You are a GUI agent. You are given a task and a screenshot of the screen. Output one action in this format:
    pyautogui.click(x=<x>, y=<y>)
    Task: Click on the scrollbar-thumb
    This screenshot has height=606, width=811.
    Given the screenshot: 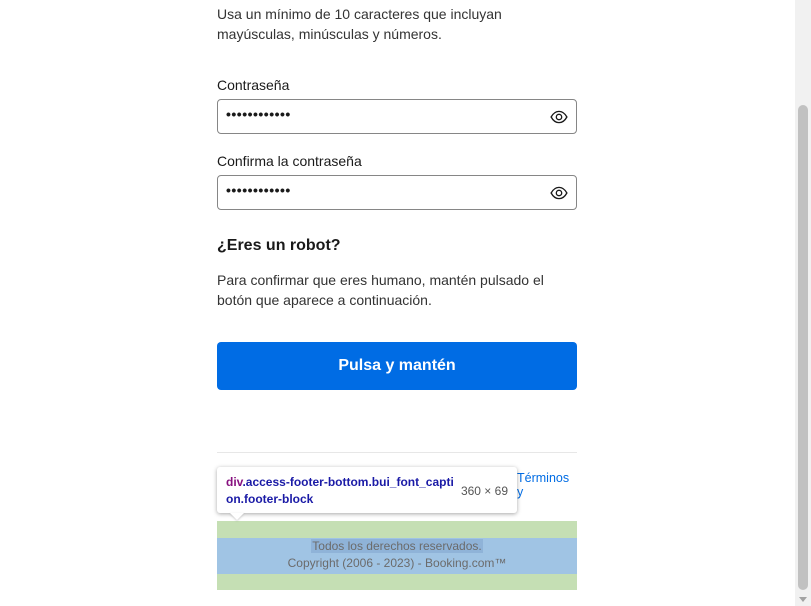 What is the action you would take?
    pyautogui.click(x=803, y=347)
    